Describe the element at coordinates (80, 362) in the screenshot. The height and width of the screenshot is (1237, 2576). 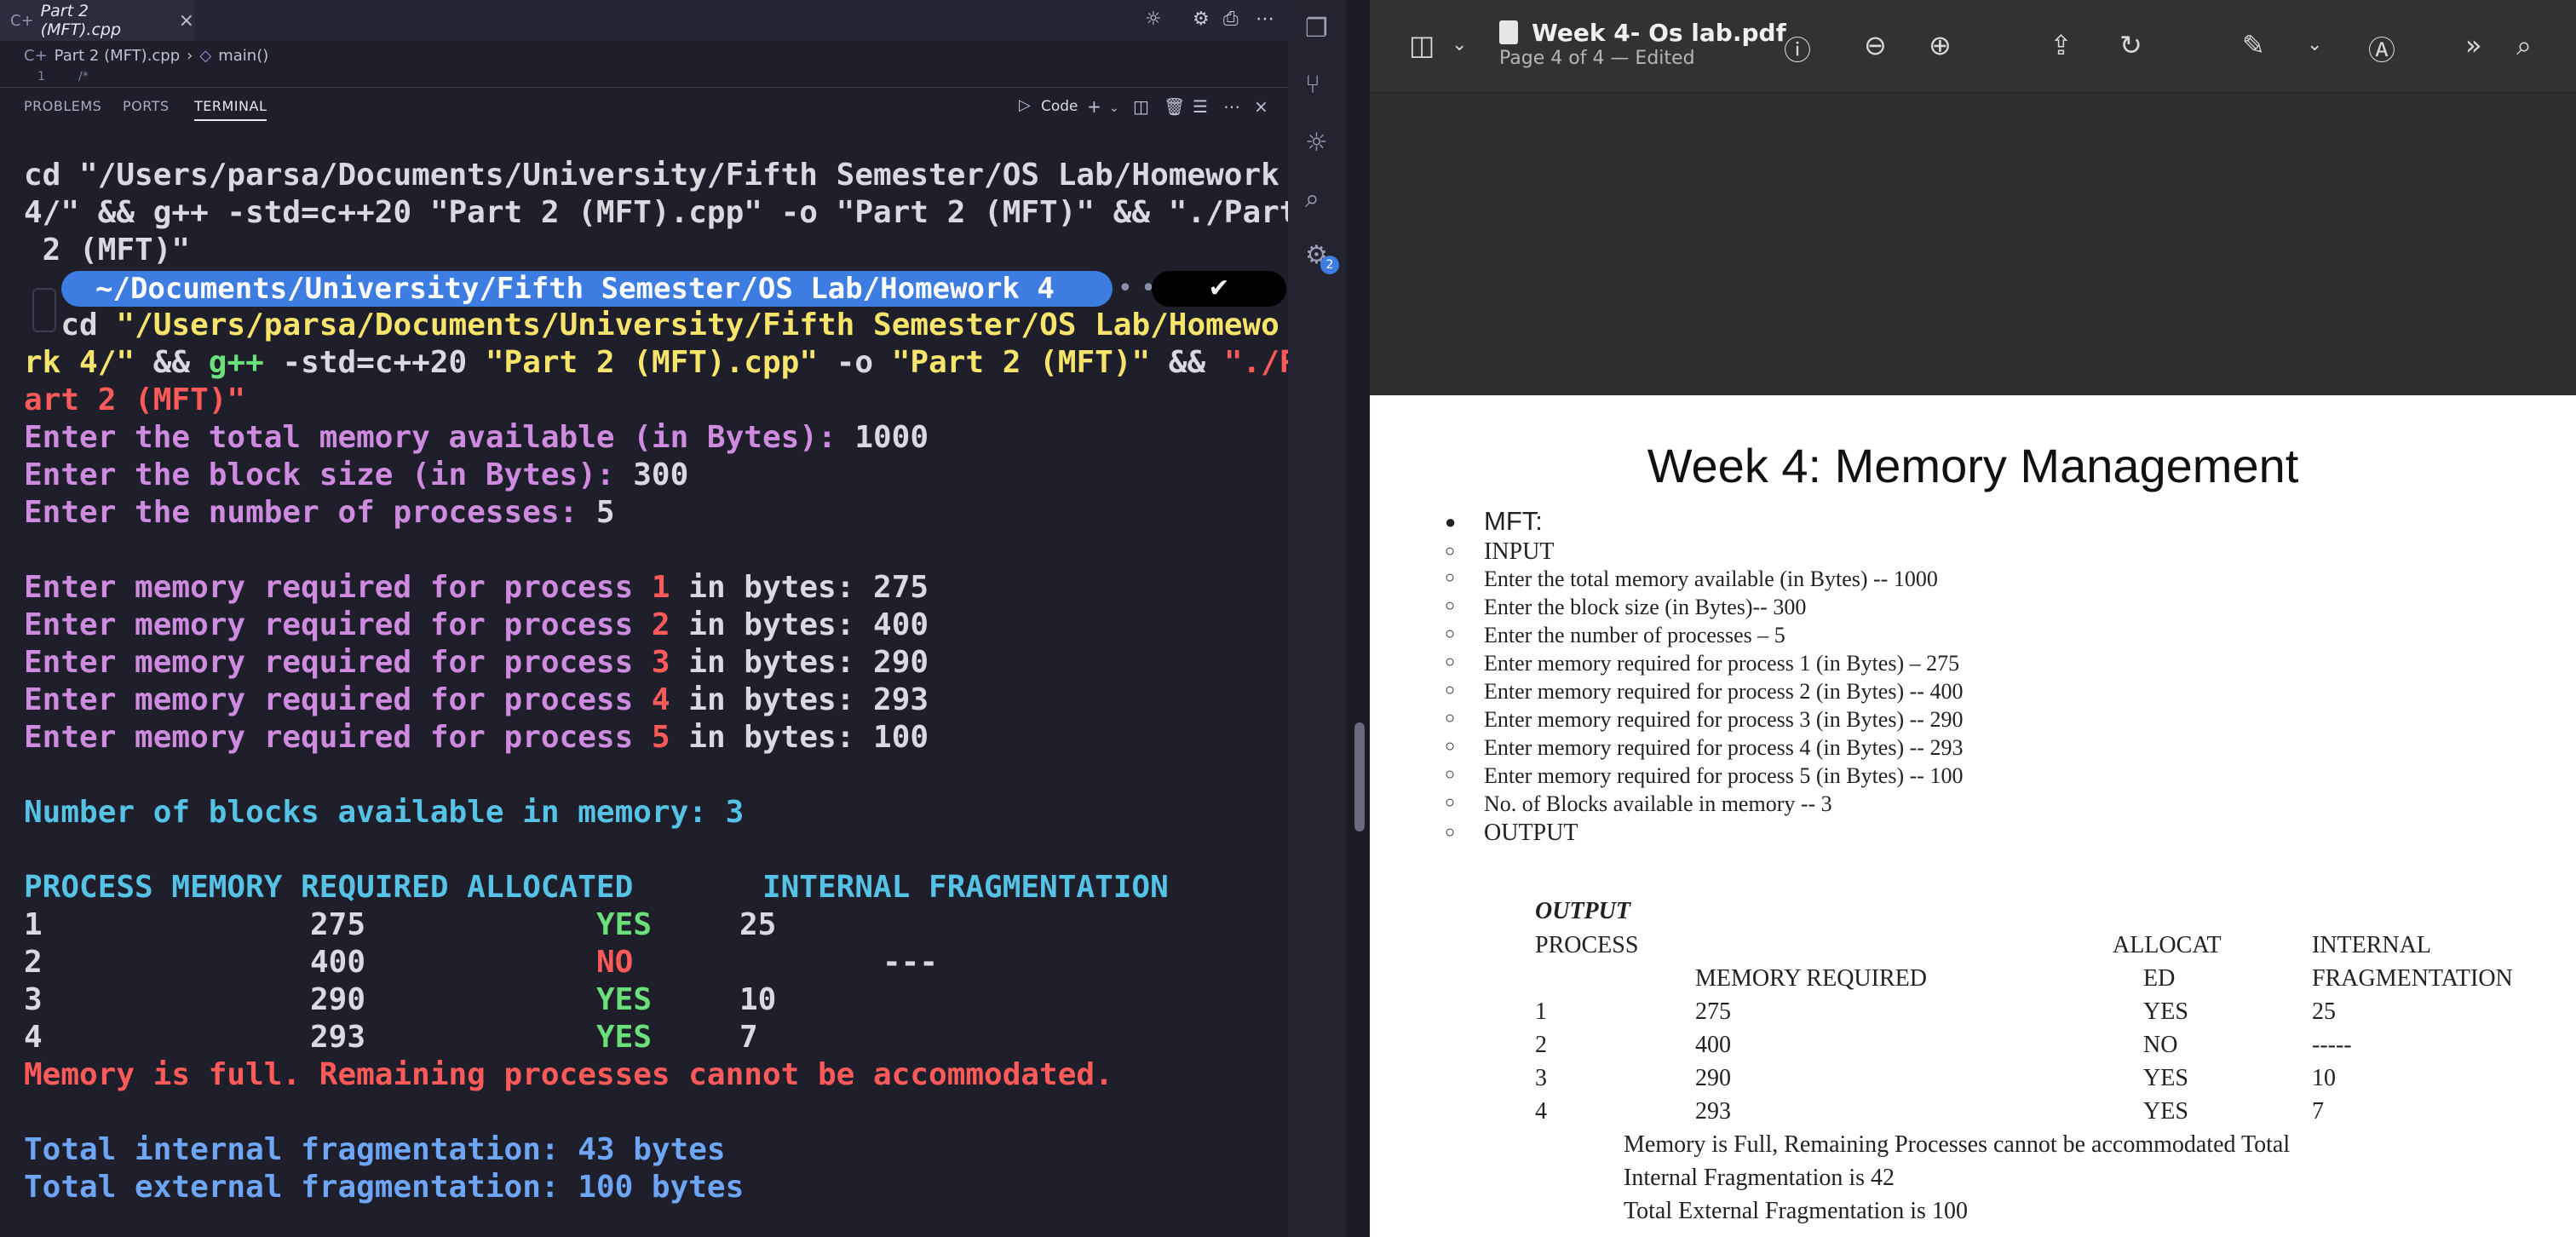
I see `cmd-token: rk 4/"` at that location.